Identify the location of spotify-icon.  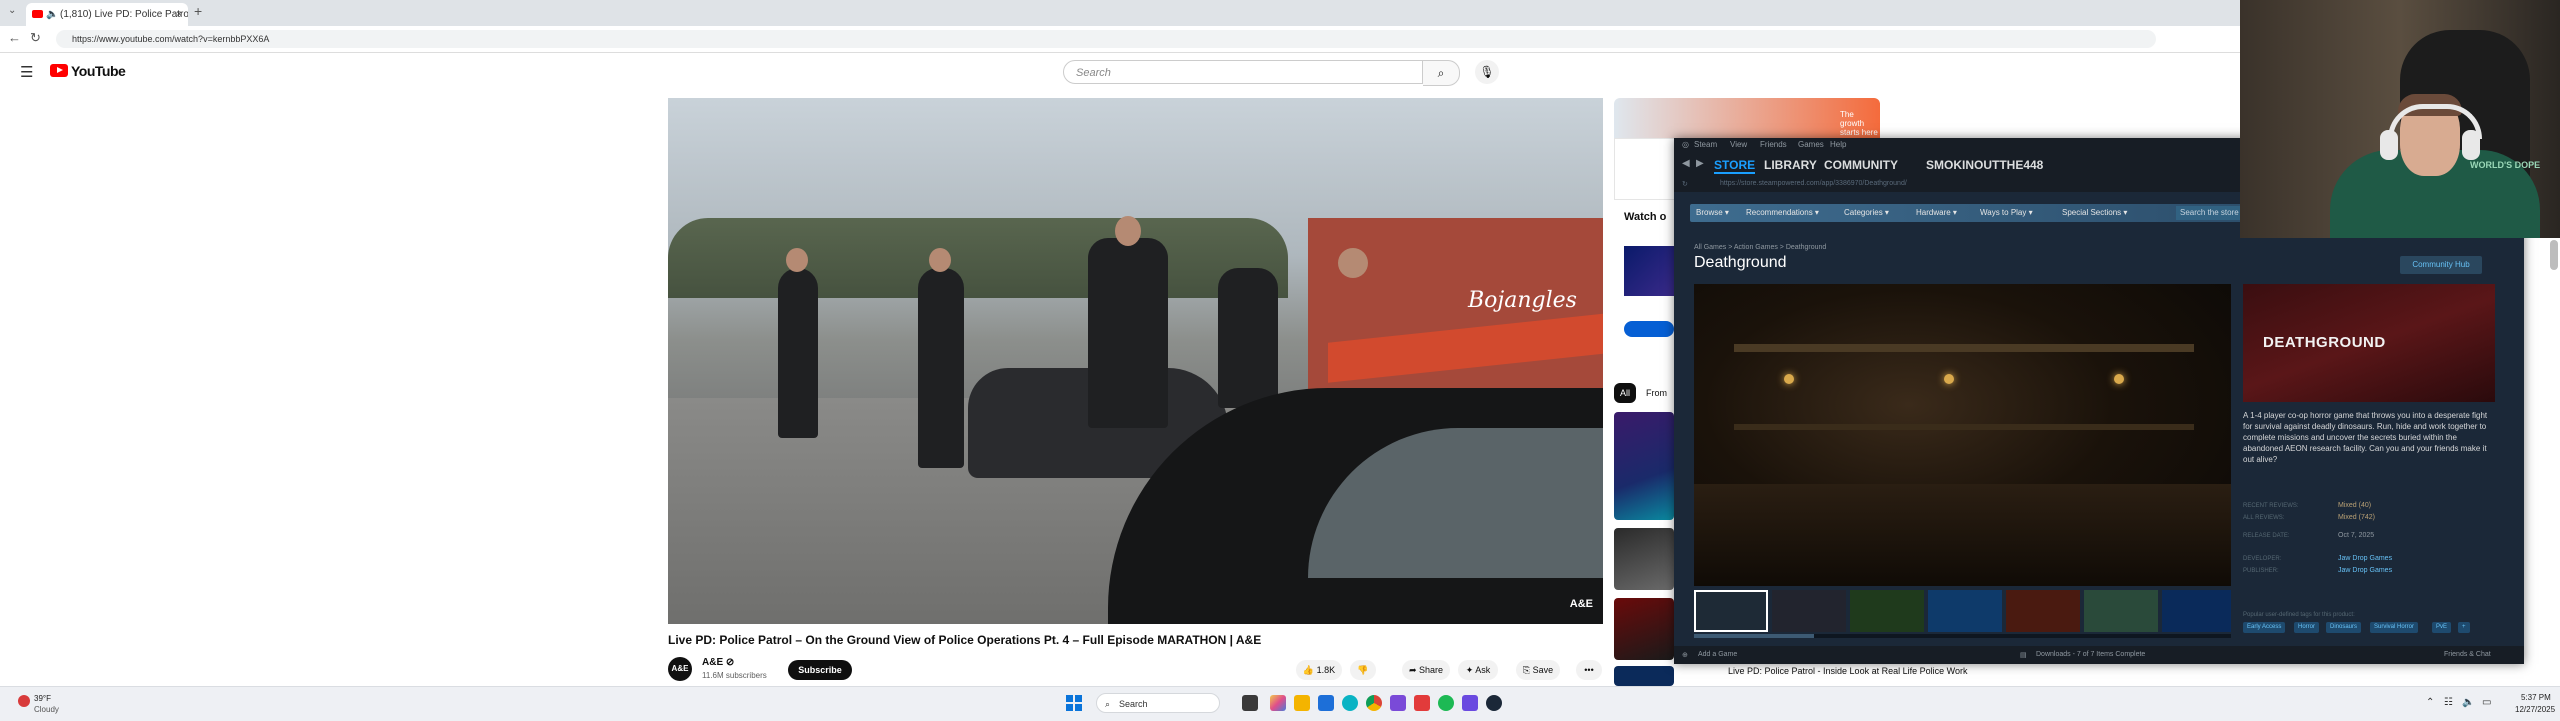
(1446, 703).